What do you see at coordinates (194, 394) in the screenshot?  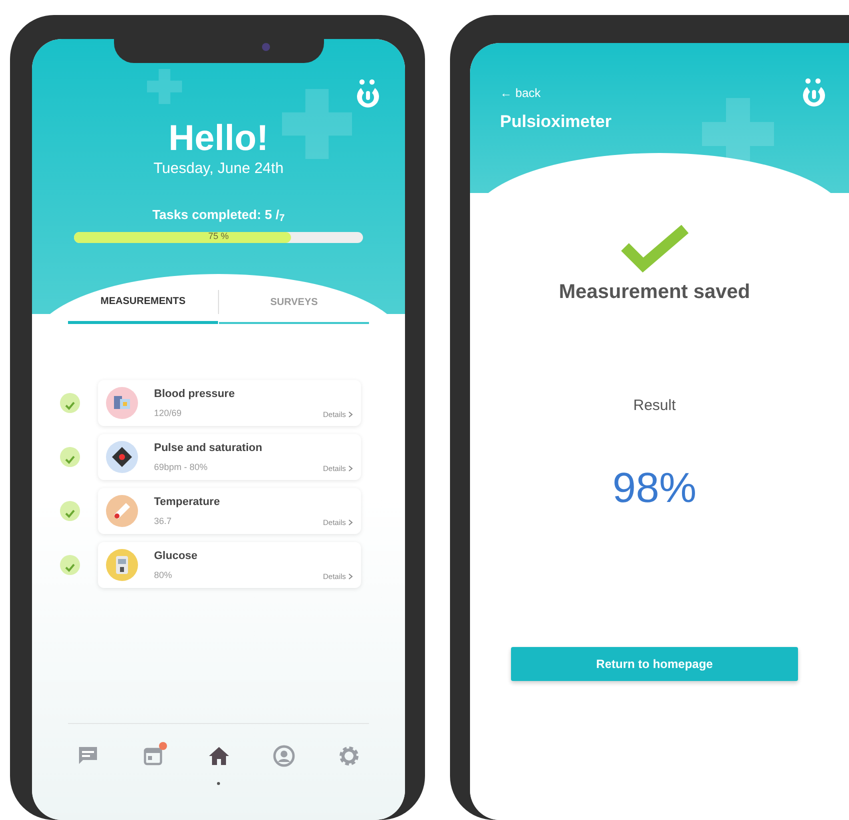 I see `measurement-title: Blood pressure` at bounding box center [194, 394].